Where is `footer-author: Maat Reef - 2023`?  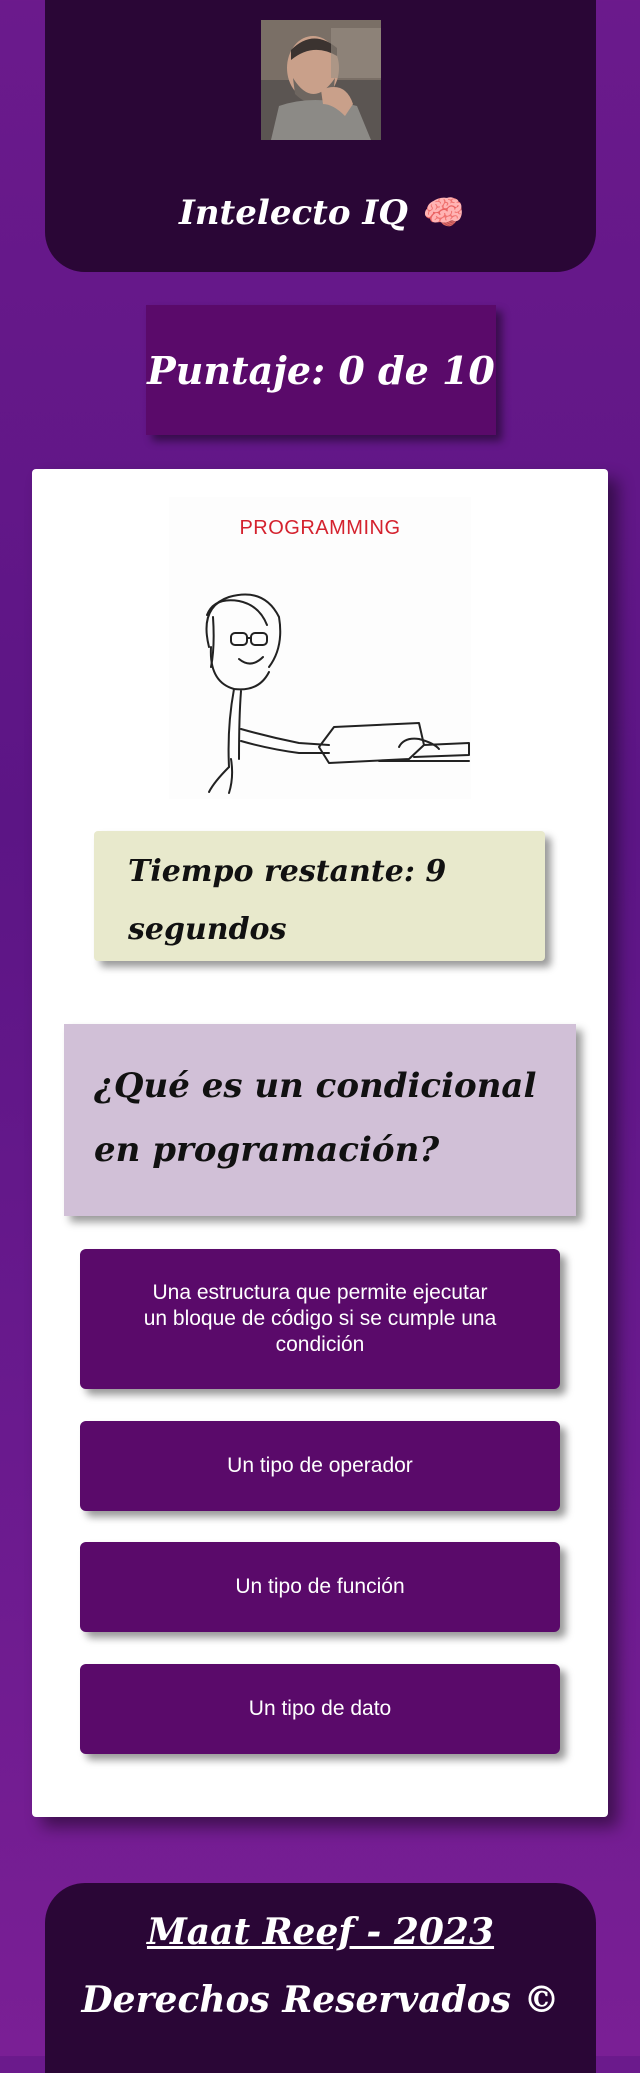 footer-author: Maat Reef - 2023 is located at coordinates (320, 1932).